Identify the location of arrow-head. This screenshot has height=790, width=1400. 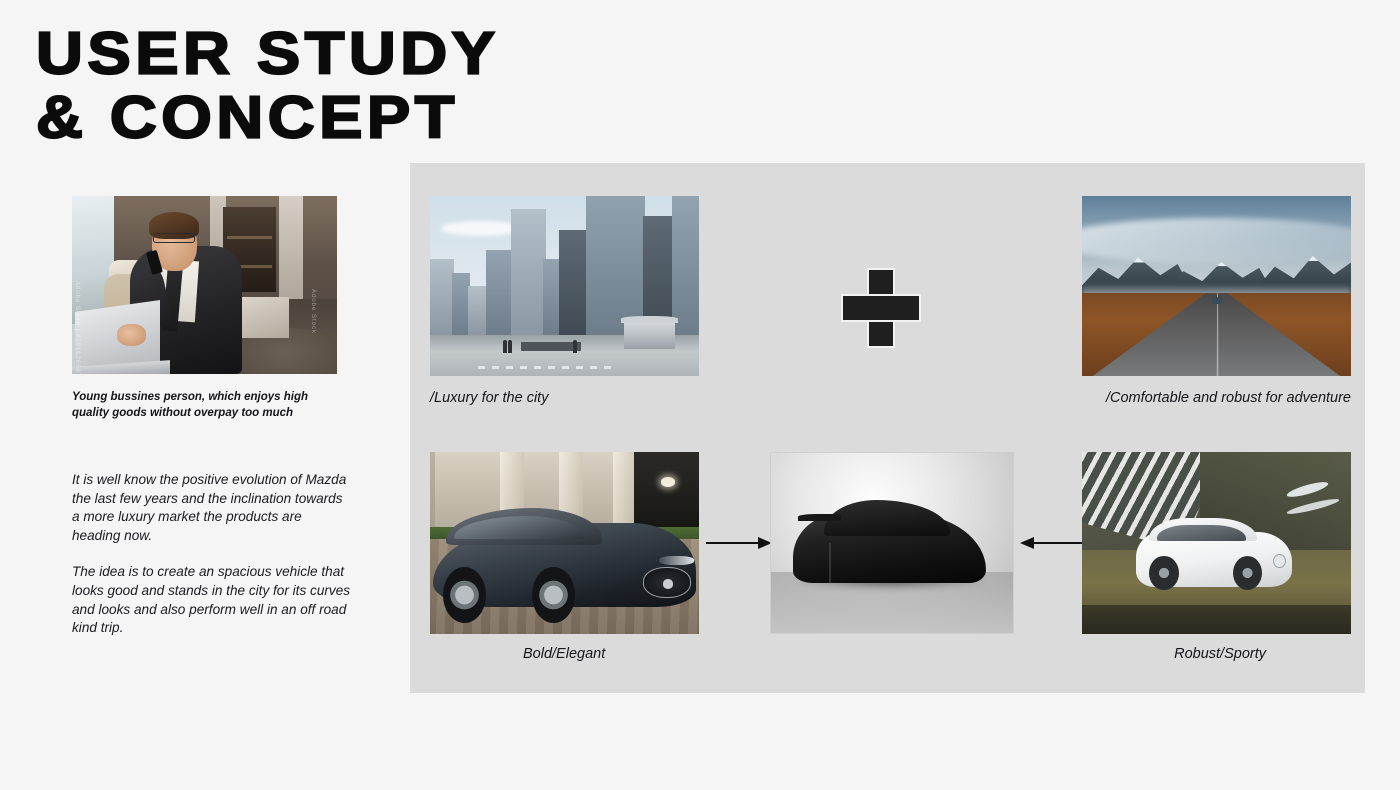
(1027, 543).